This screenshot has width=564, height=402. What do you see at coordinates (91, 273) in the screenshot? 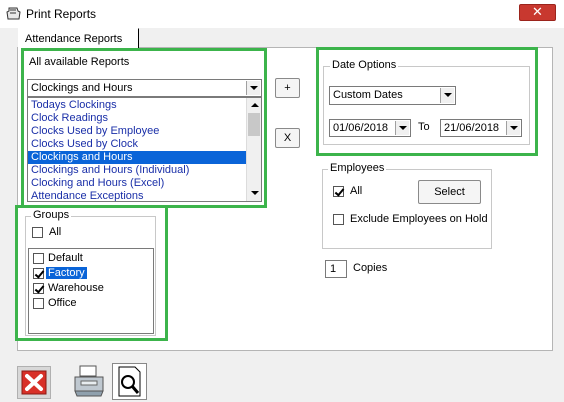
I see `group-list-item: Factory` at bounding box center [91, 273].